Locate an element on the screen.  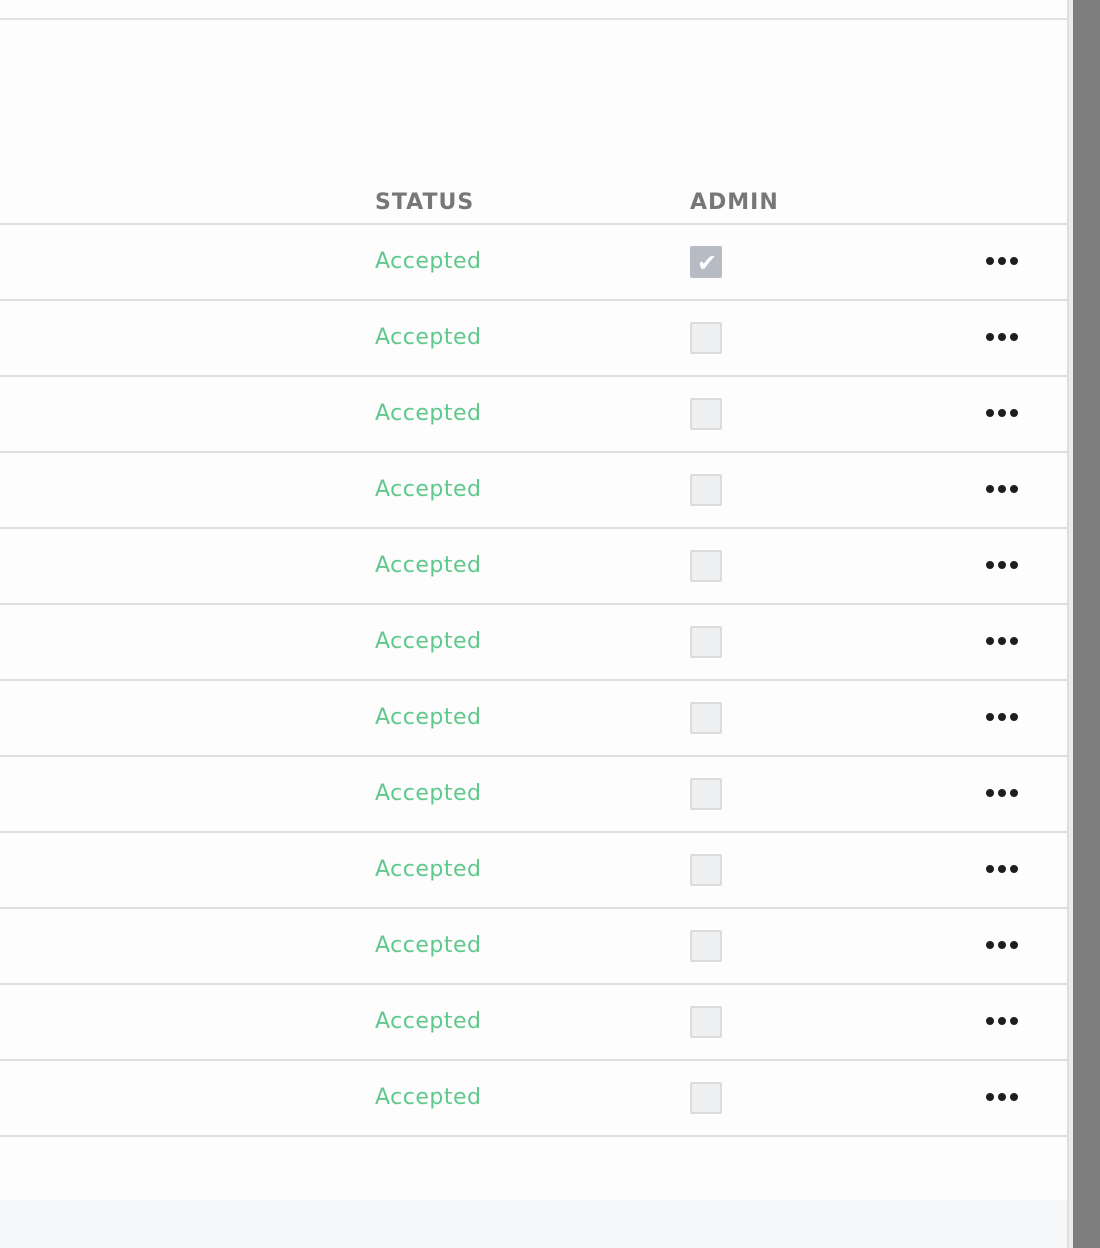
column-header-status: STATUS is located at coordinates (424, 203).